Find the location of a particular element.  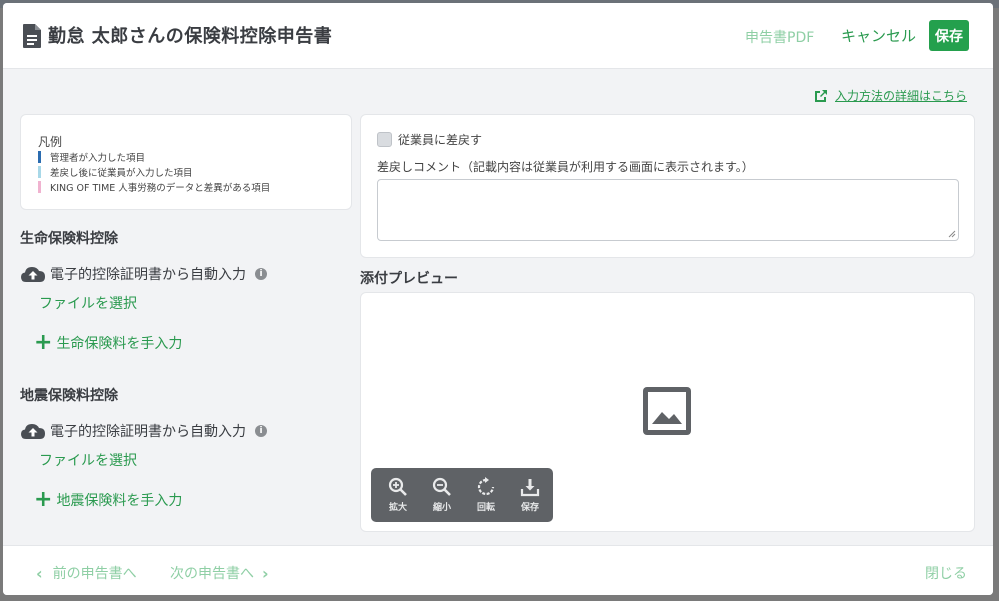

life-insurance-auto-input: 電子的控除証明書から自動入力 i is located at coordinates (143, 274).